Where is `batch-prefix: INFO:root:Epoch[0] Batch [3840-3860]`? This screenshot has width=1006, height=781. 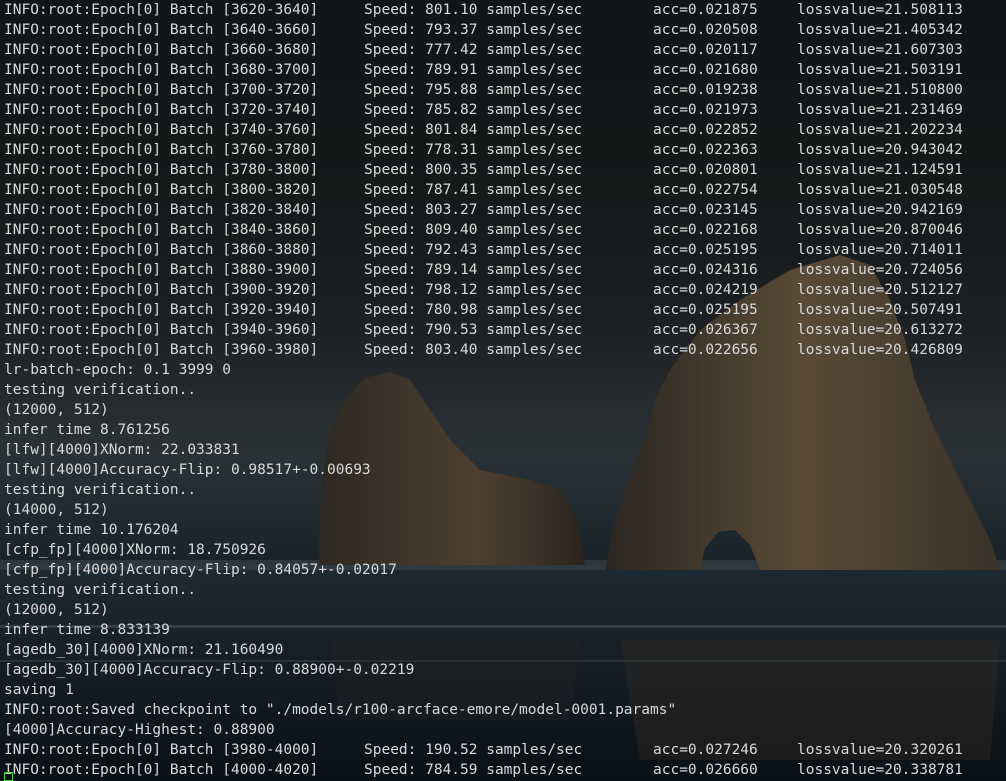
batch-prefix: INFO:root:Epoch[0] Batch [3840-3860] is located at coordinates (161, 230).